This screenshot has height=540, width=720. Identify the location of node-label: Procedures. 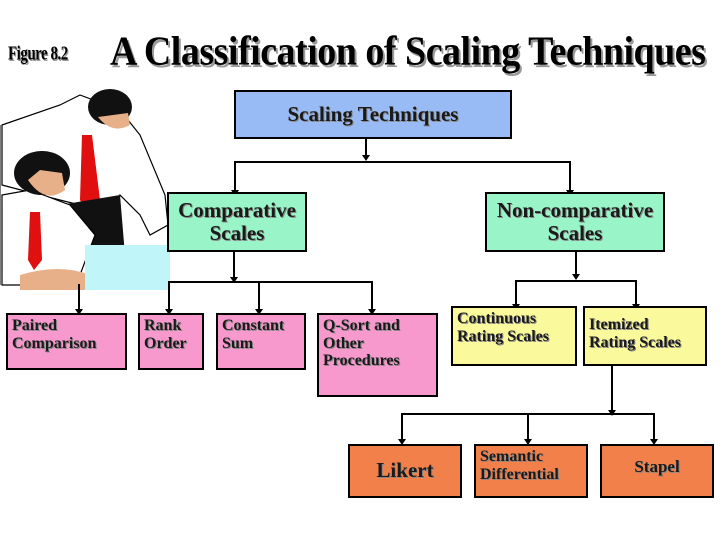
(361, 361).